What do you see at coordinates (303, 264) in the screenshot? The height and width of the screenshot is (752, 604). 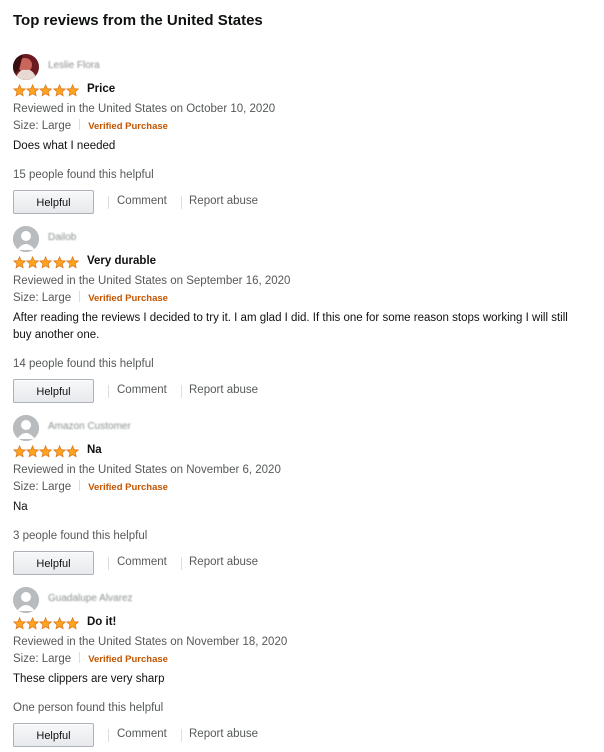 I see `review-rating: Very durable` at bounding box center [303, 264].